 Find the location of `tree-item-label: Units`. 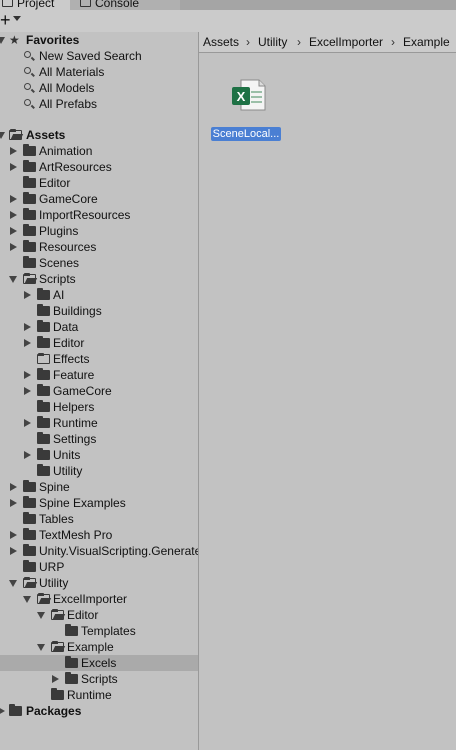

tree-item-label: Units is located at coordinates (67, 455).